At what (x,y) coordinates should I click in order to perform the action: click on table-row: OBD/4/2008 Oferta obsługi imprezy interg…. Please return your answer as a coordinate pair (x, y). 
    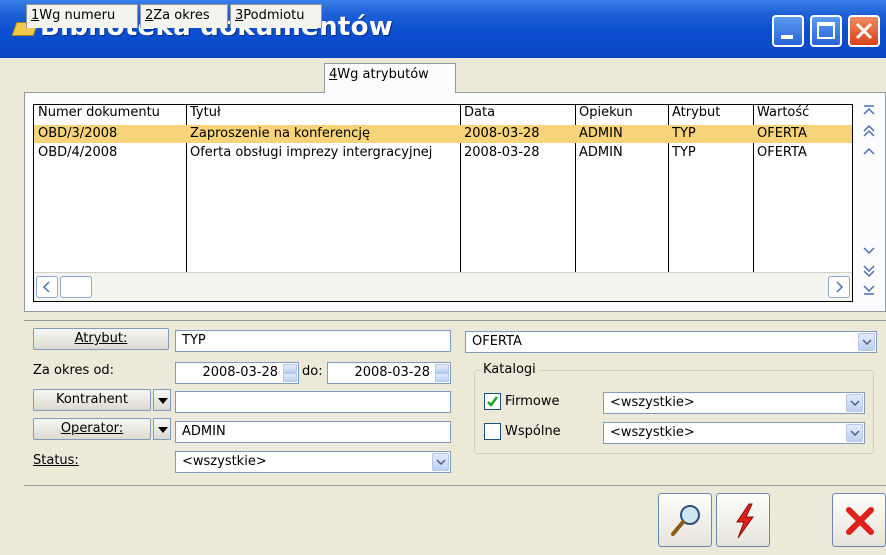
    Looking at the image, I should click on (443, 153).